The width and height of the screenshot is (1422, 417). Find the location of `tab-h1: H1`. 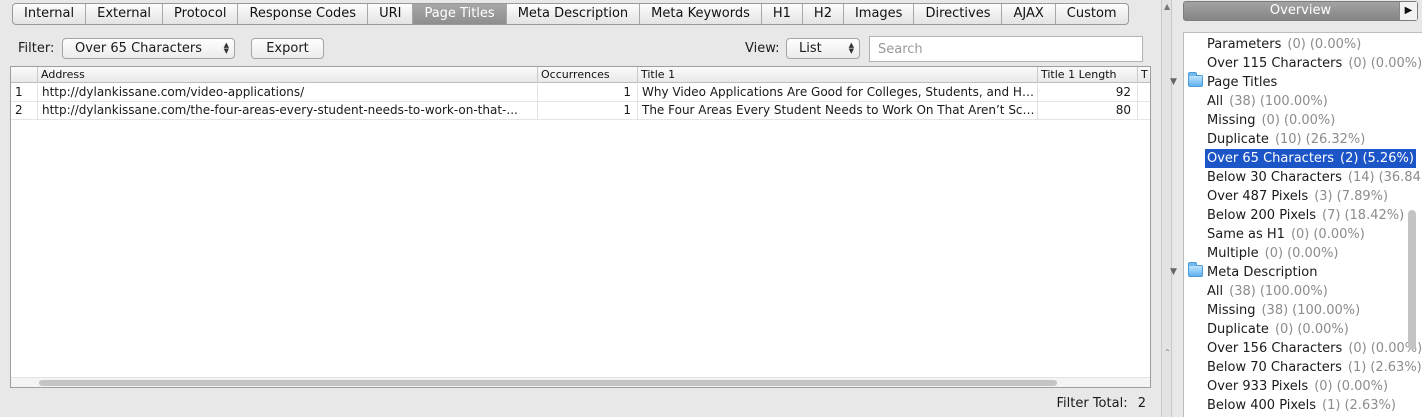

tab-h1: H1 is located at coordinates (782, 14).